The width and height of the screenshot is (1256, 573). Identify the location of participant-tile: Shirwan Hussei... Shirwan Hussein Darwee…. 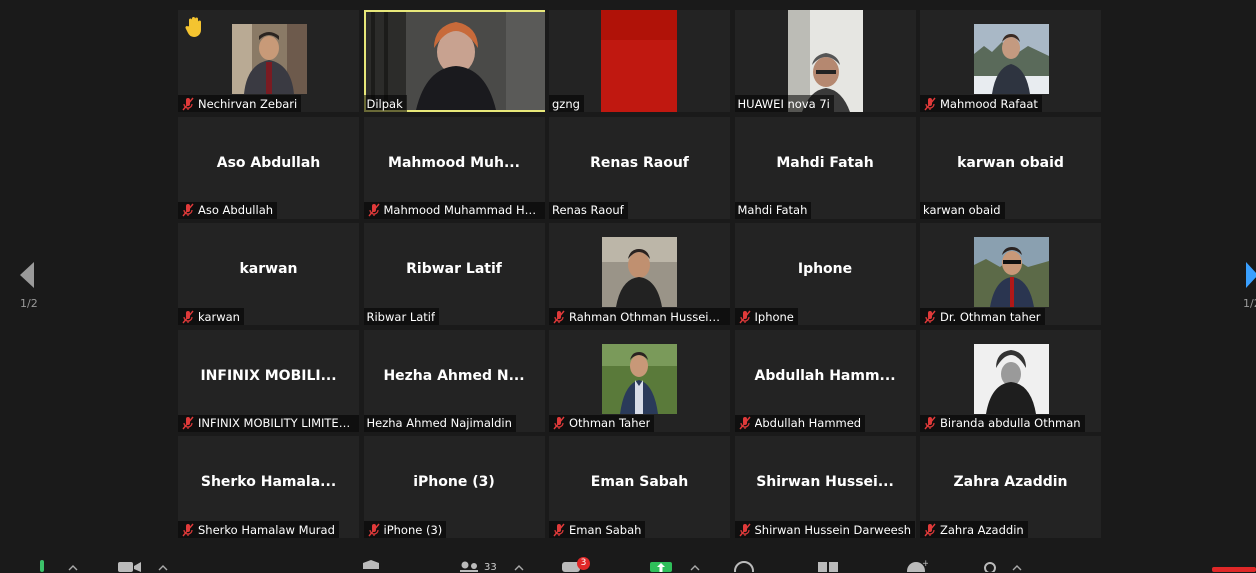
(825, 487).